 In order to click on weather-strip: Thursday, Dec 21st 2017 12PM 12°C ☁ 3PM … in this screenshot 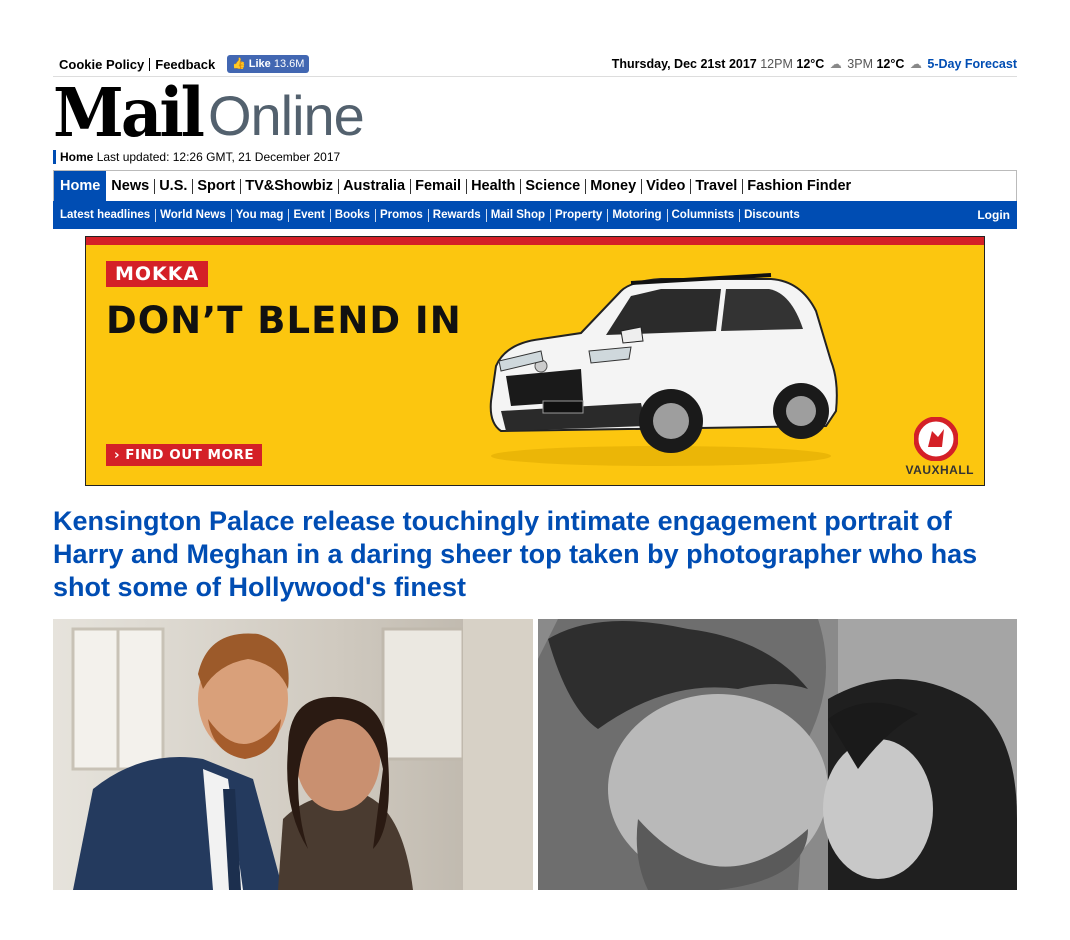, I will do `click(814, 64)`.